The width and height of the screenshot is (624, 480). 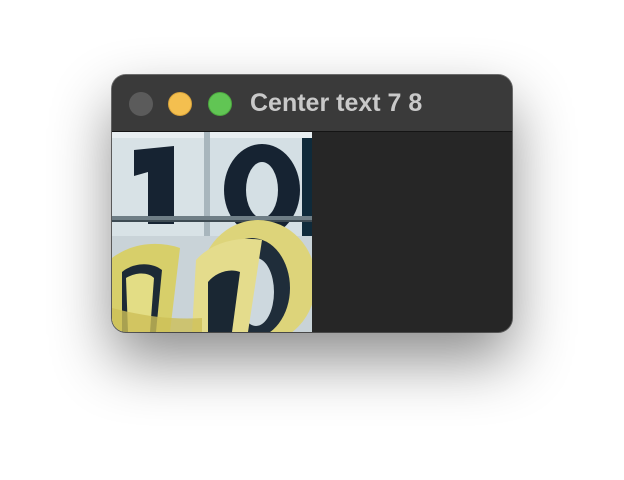 I want to click on title-bar: Center text 7 8, so click(x=312, y=103).